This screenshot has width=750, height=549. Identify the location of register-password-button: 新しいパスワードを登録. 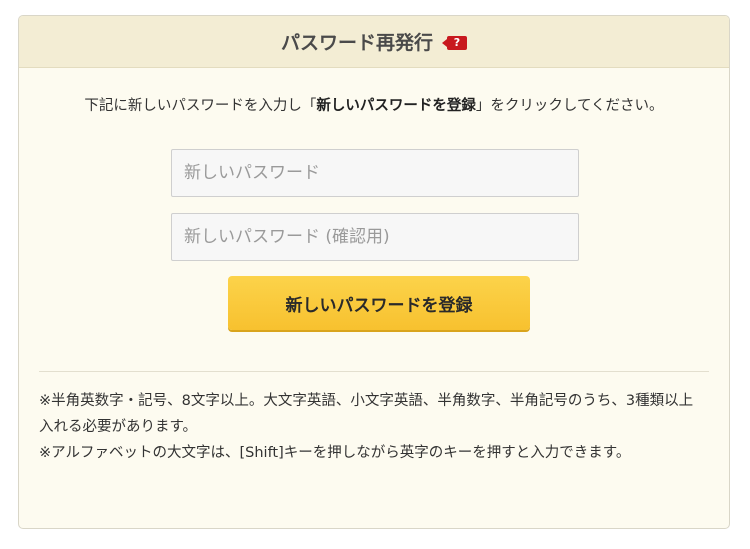
(379, 303).